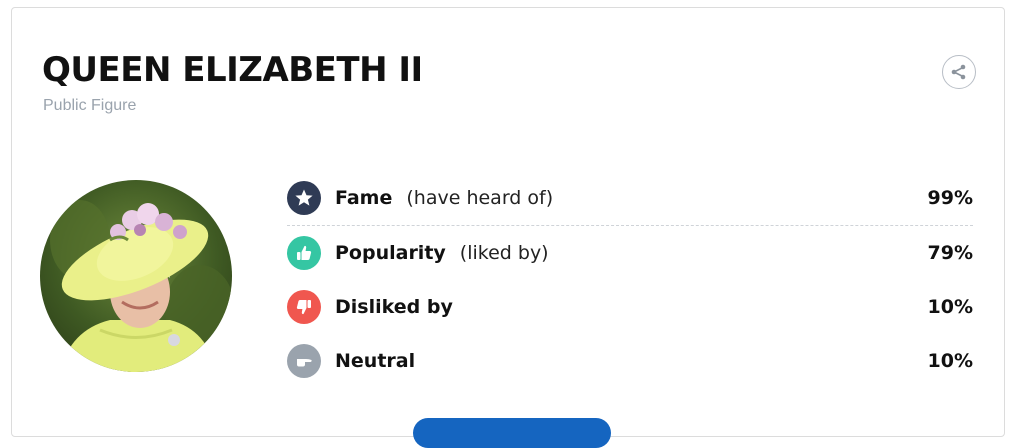 Image resolution: width=1023 pixels, height=448 pixels. I want to click on stat-value: 99%, so click(950, 198).